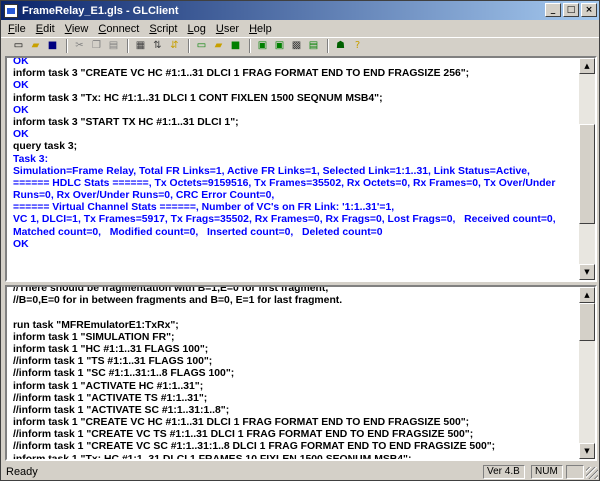 This screenshot has width=600, height=481. What do you see at coordinates (592, 473) in the screenshot?
I see `resize-grip-icon` at bounding box center [592, 473].